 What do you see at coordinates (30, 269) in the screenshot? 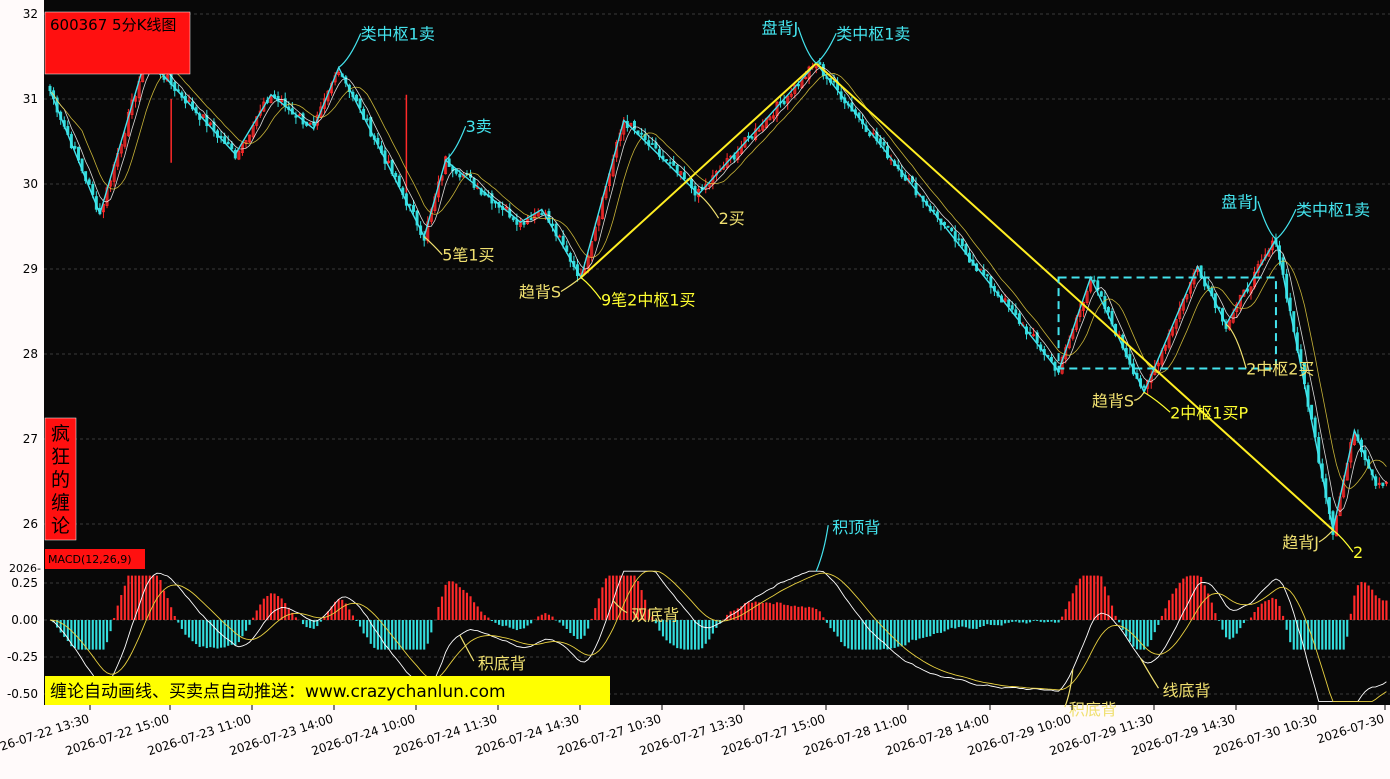
I see `price-tick-label: 29` at bounding box center [30, 269].